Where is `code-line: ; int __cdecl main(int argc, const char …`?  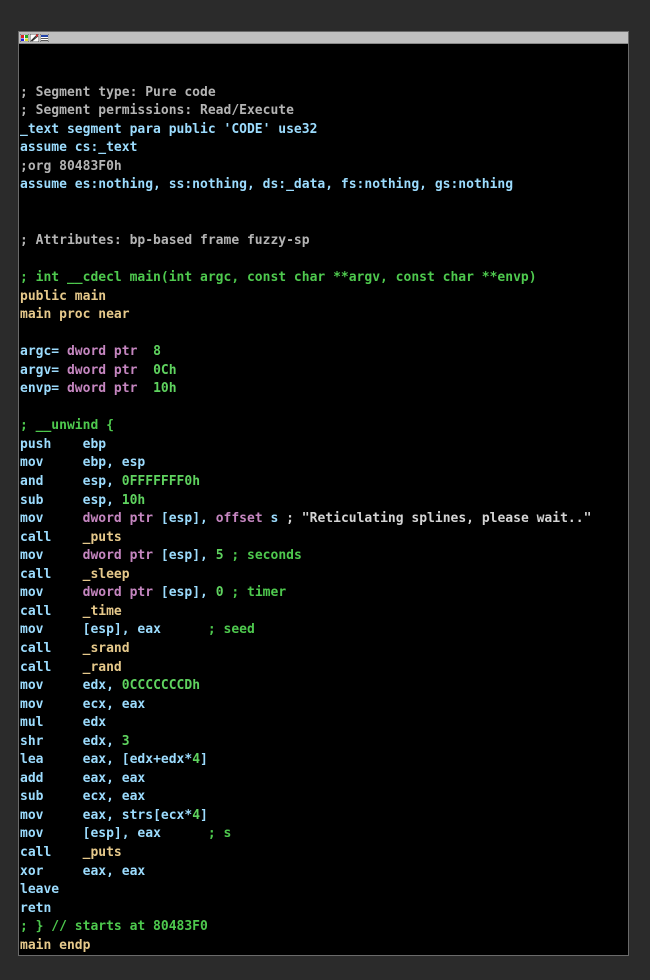 code-line: ; int __cdecl main(int argc, const char … is located at coordinates (324, 278).